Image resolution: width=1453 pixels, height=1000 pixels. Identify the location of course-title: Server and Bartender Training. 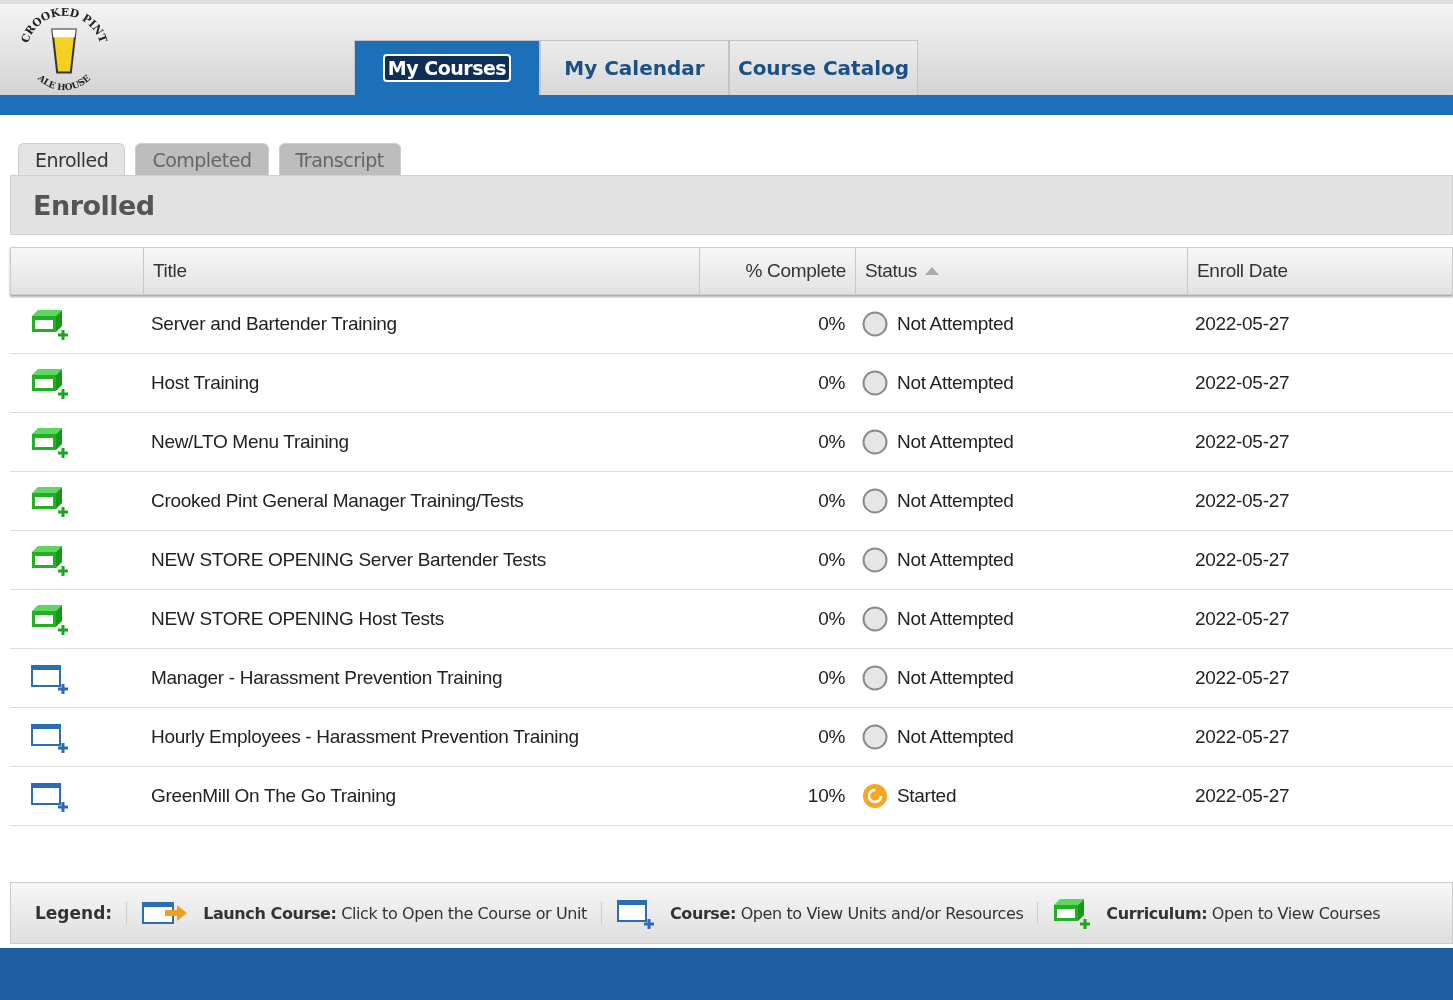
(420, 324).